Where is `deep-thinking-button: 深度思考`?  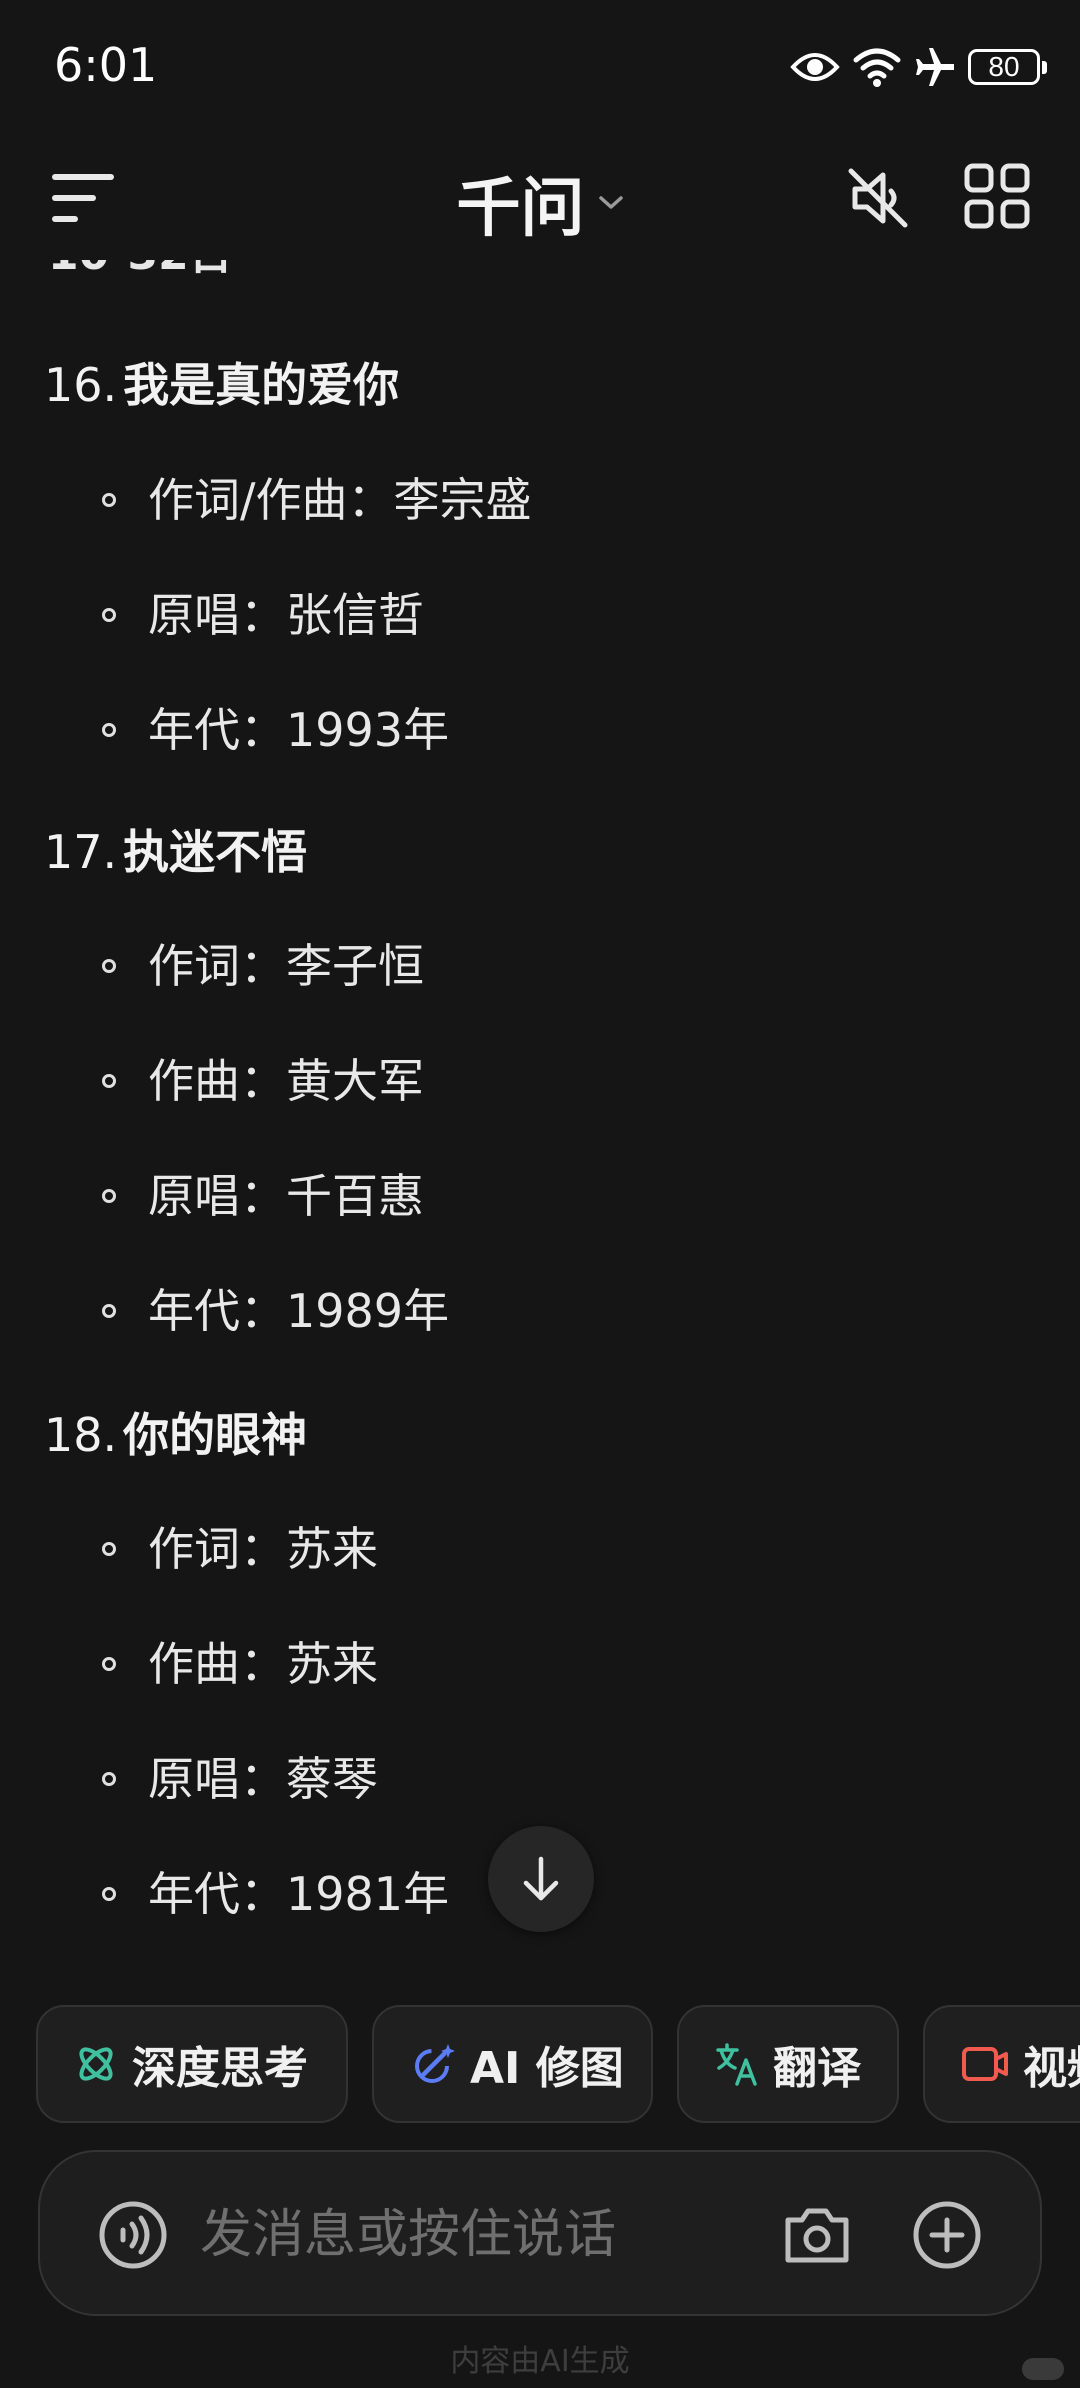 deep-thinking-button: 深度思考 is located at coordinates (192, 2064).